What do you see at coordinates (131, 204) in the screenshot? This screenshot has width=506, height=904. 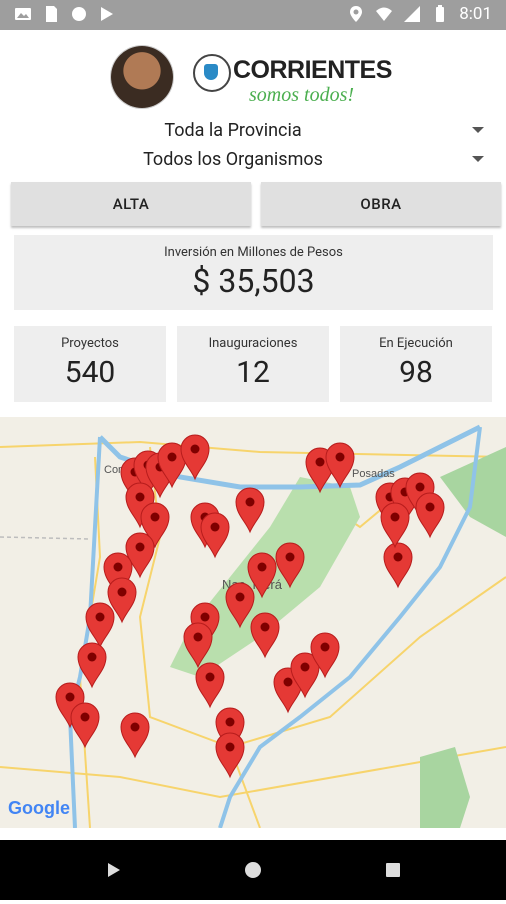 I see `alta-button: ALTA` at bounding box center [131, 204].